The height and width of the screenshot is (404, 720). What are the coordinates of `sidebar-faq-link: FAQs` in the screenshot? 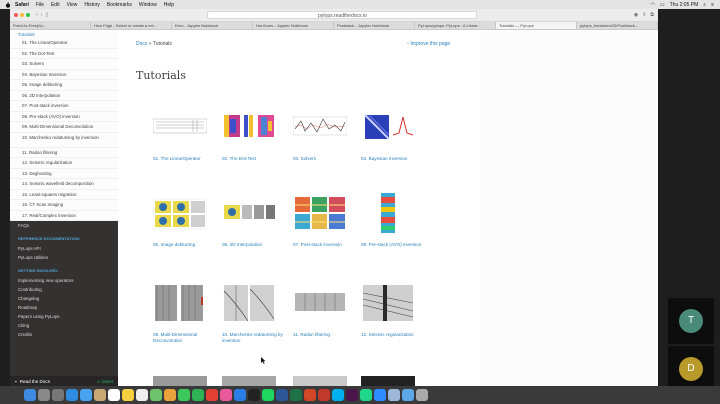 It's located at (68, 225).